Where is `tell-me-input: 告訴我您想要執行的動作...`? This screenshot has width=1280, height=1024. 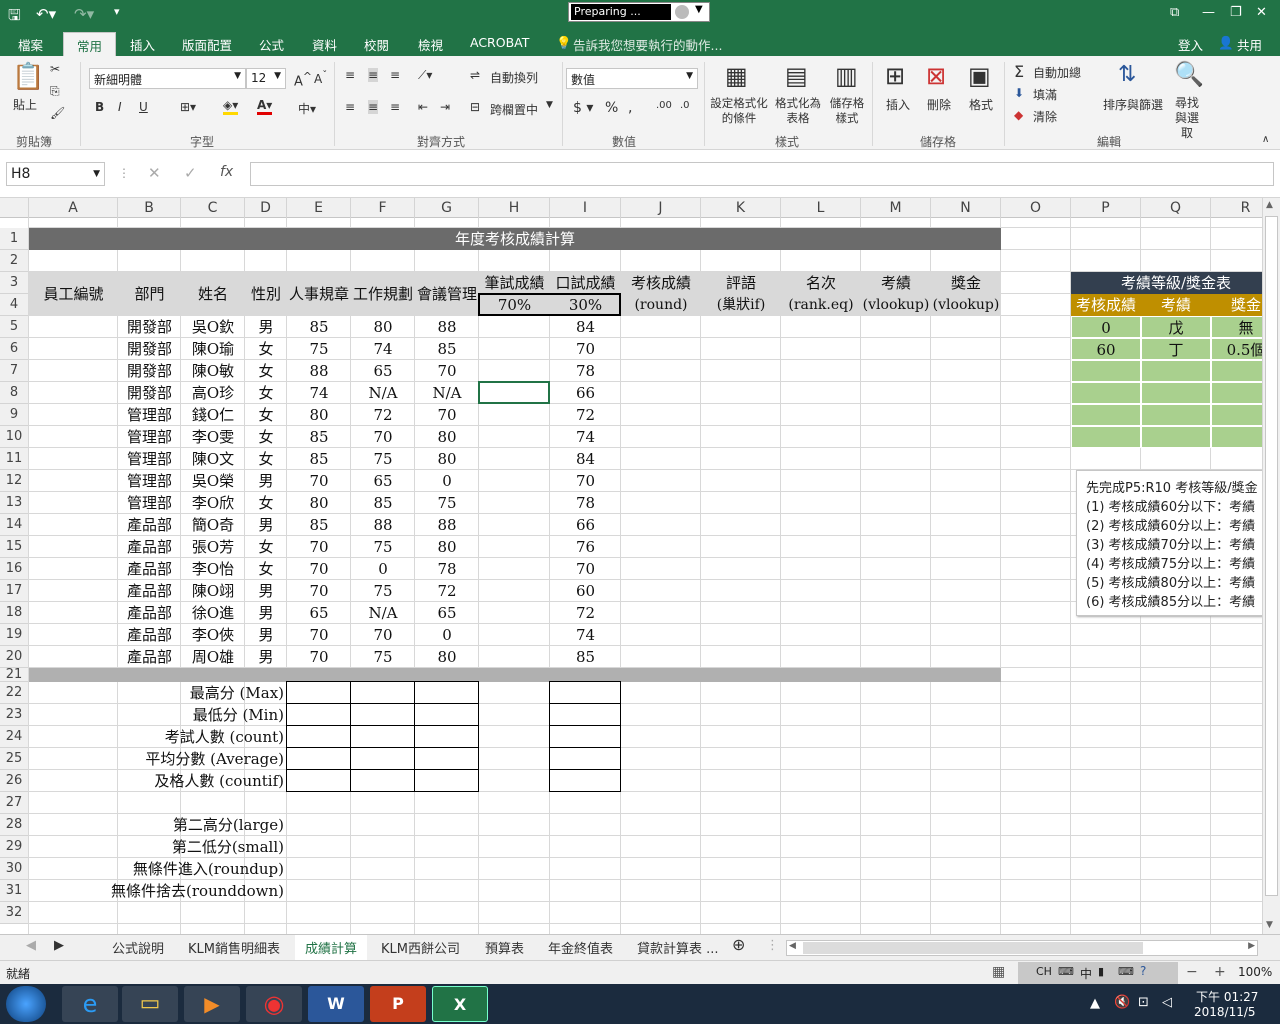 tell-me-input: 告訴我您想要執行的動作... is located at coordinates (647, 44).